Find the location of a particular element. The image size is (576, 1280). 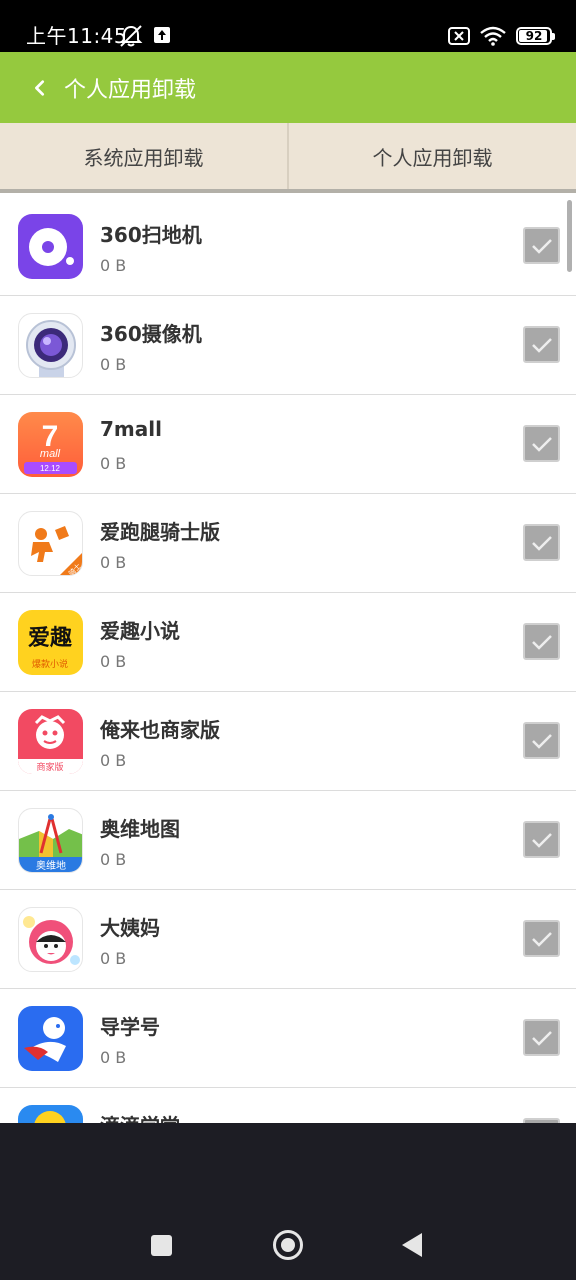

app-name: 大姨妈 is located at coordinates (130, 928).